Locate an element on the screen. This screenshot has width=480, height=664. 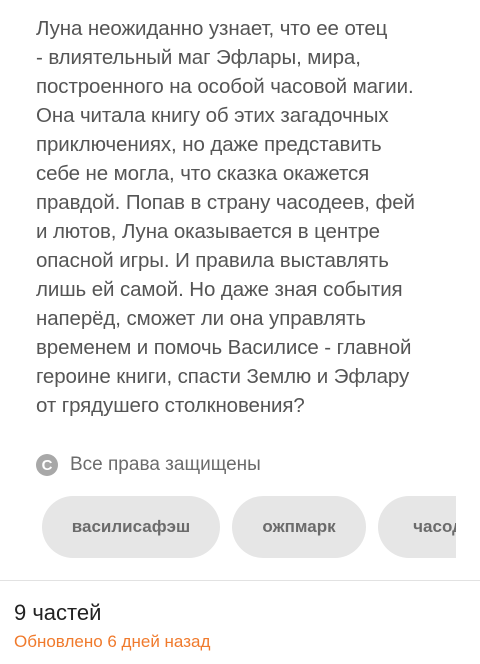
tag-chip: часодеи is located at coordinates (417, 527).